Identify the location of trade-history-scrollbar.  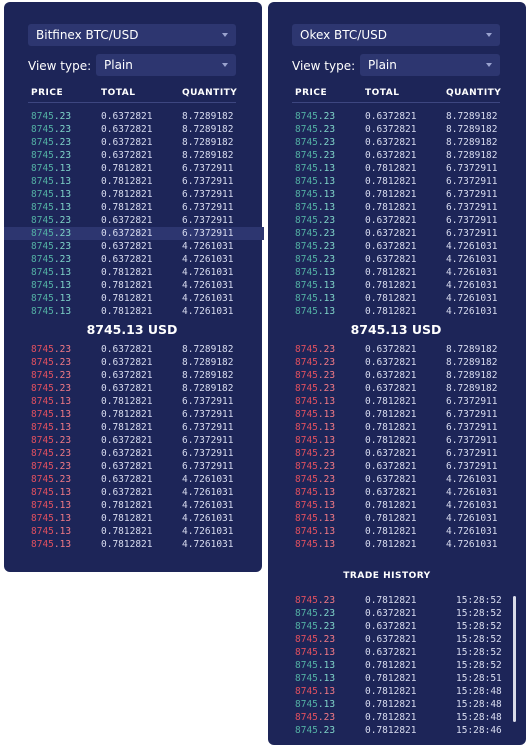
(514, 659).